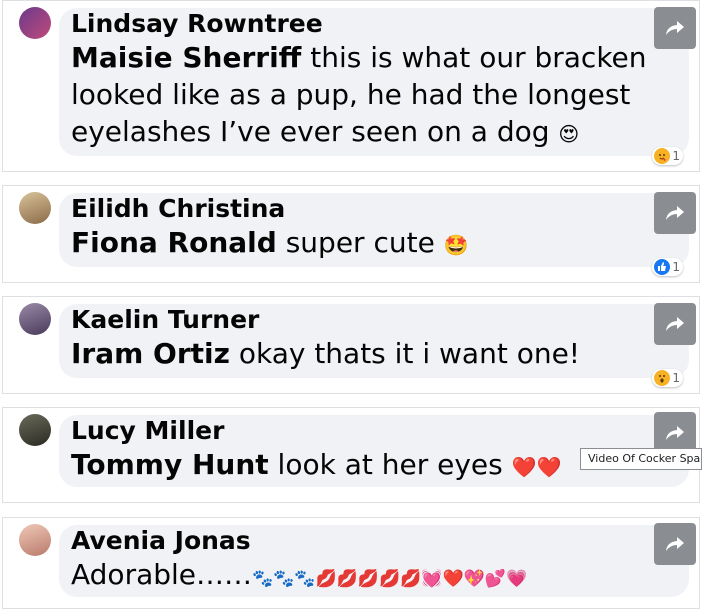 This screenshot has width=702, height=609. Describe the element at coordinates (186, 57) in the screenshot. I see `mention-link: Maisie Sherriff` at that location.